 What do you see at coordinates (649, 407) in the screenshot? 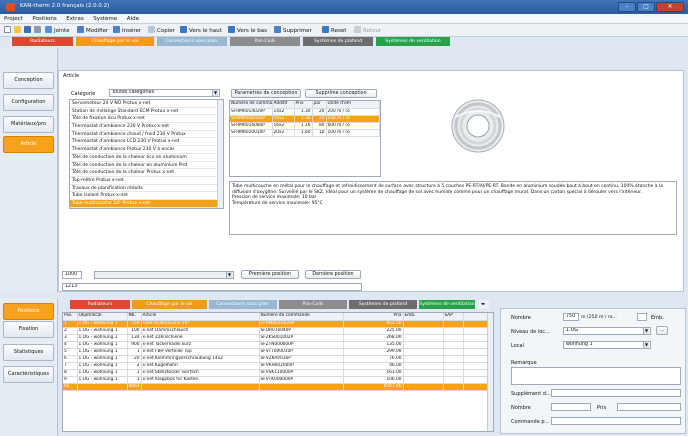
I see `prix-field` at bounding box center [649, 407].